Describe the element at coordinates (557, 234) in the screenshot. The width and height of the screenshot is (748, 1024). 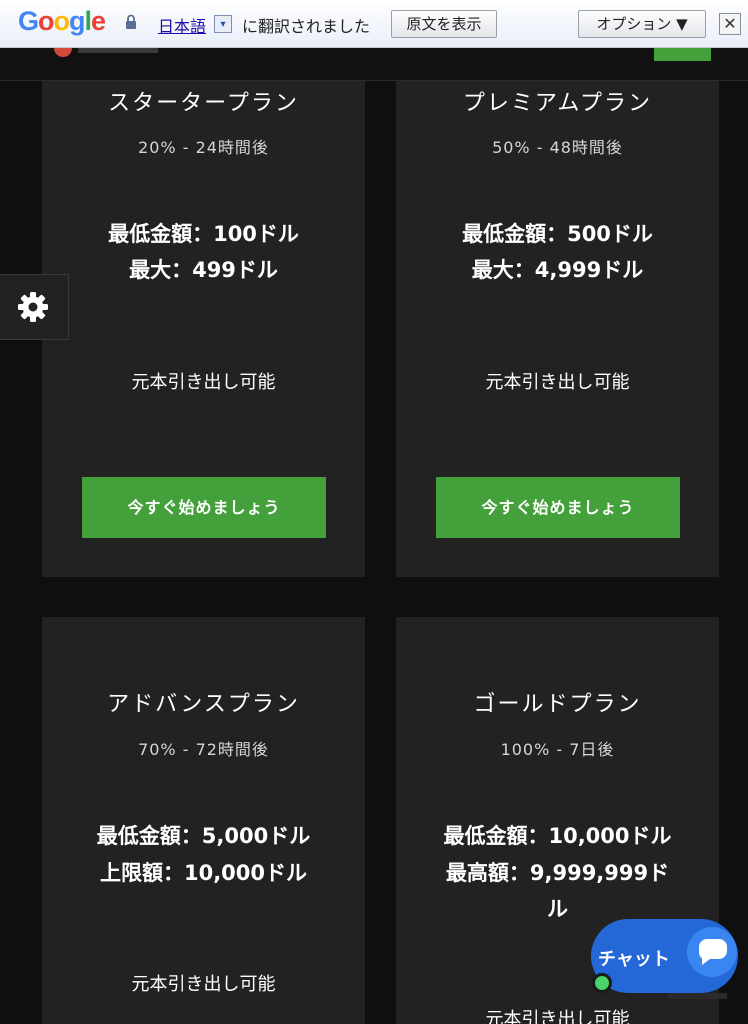
I see `plan-min-amount: 最低金額：500ドル` at that location.